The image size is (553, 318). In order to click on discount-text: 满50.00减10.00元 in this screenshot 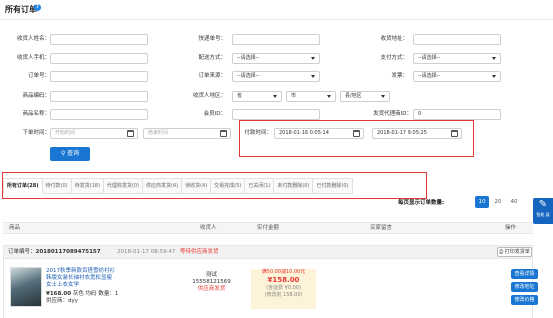, I will do `click(283, 272)`.